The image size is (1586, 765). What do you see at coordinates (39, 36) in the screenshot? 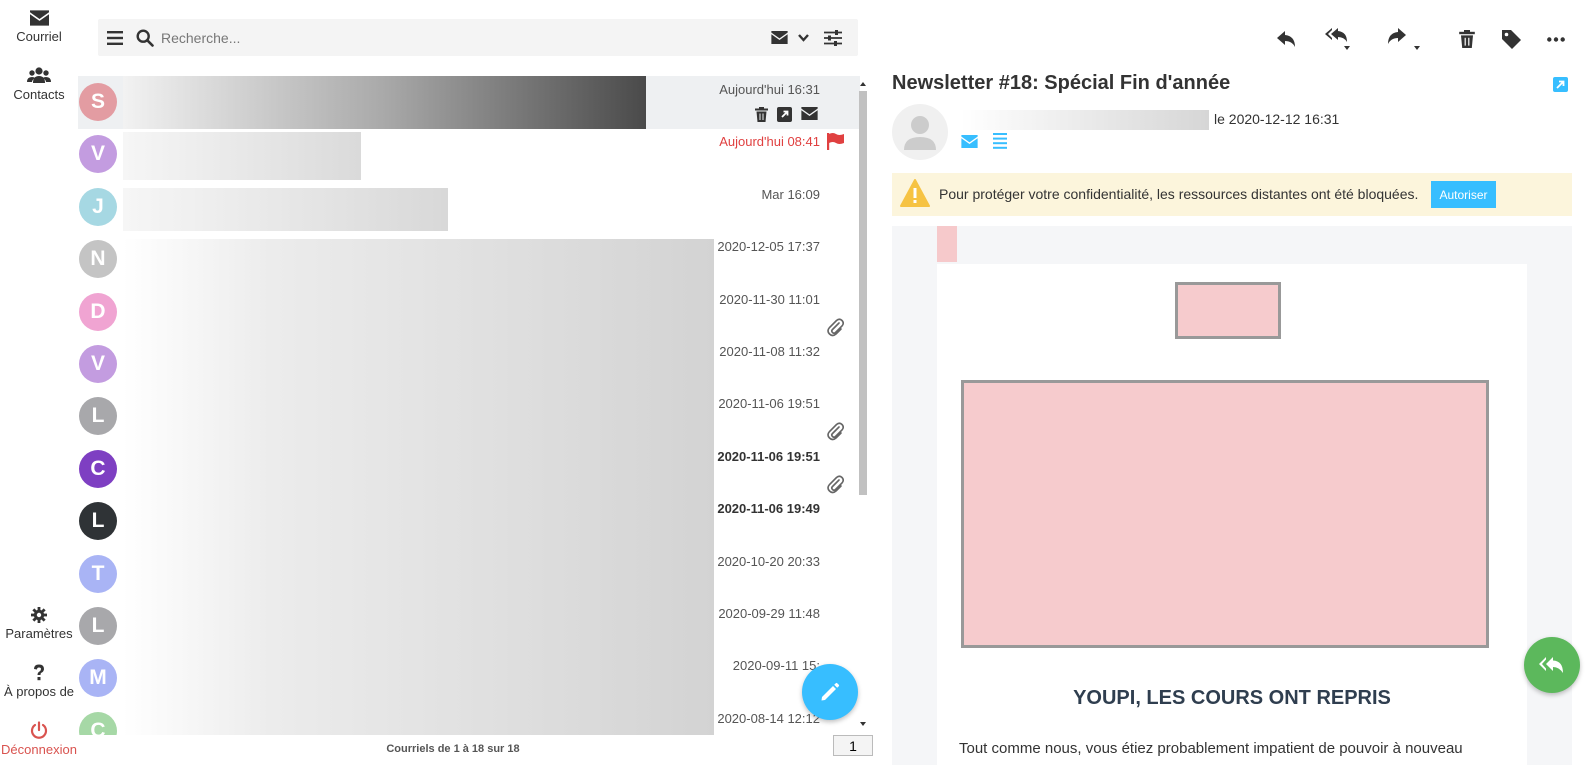
I see `nav-mail-label: Courriel` at bounding box center [39, 36].